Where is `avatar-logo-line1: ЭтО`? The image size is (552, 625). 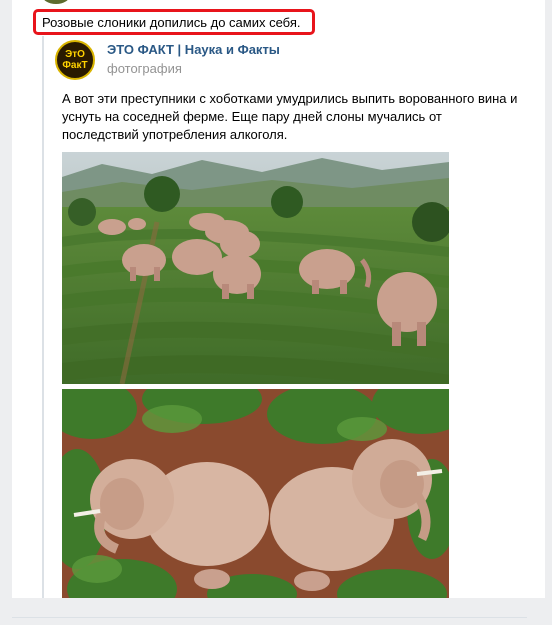
avatar-logo-line1: ЭтО is located at coordinates (75, 54).